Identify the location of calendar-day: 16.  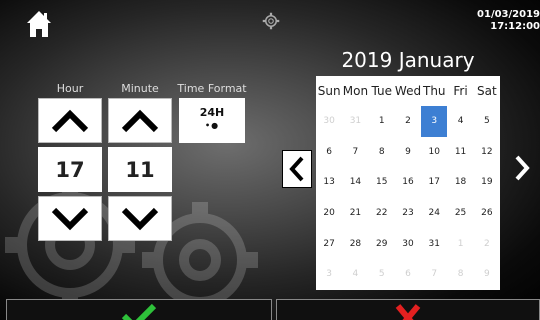
(408, 182).